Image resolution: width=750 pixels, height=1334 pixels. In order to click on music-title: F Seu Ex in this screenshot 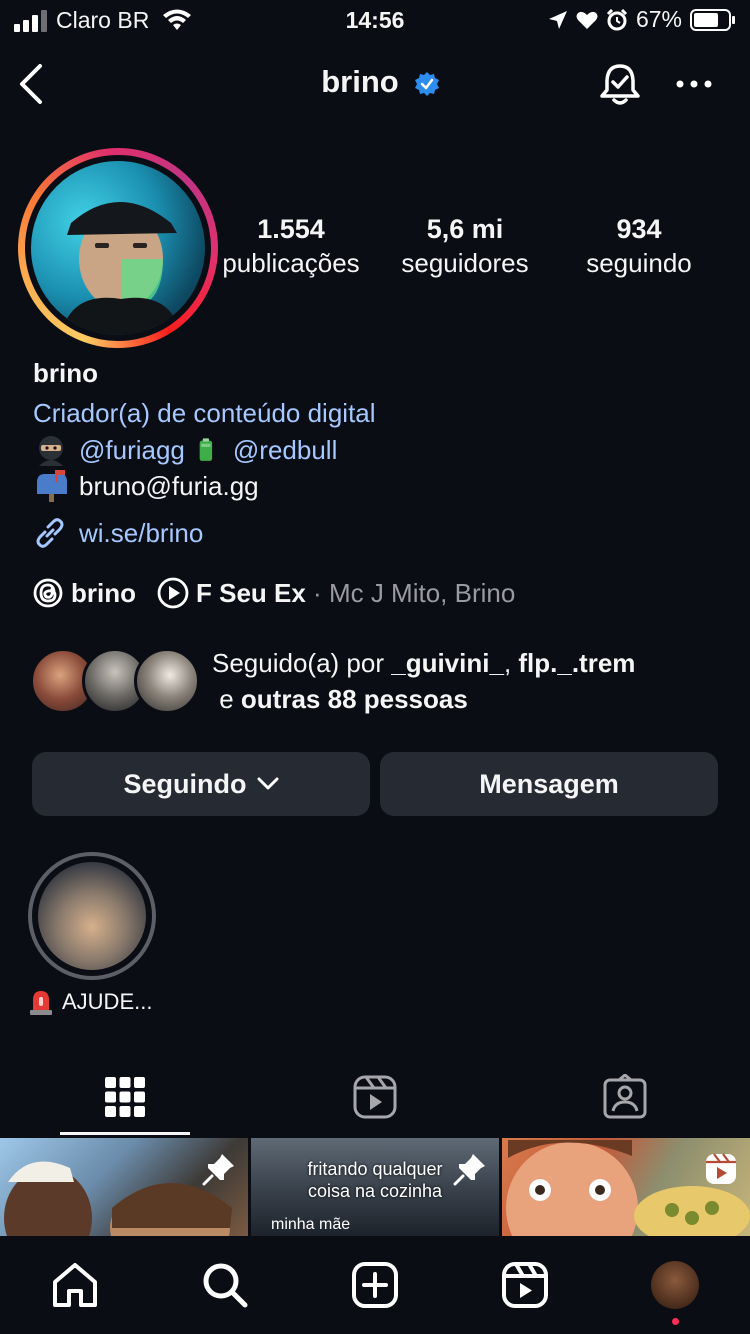, I will do `click(251, 593)`.